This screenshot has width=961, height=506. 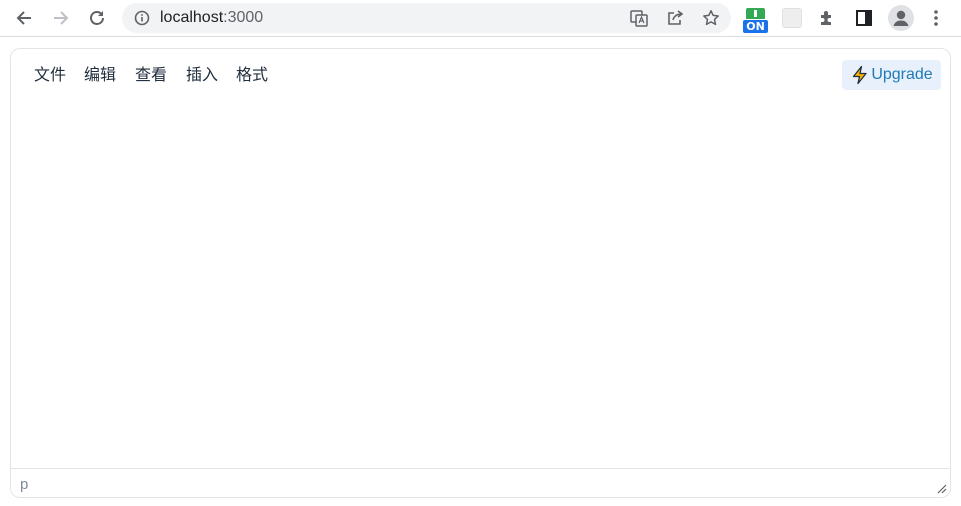 I want to click on extension-on-icon: ON, so click(x=755, y=20).